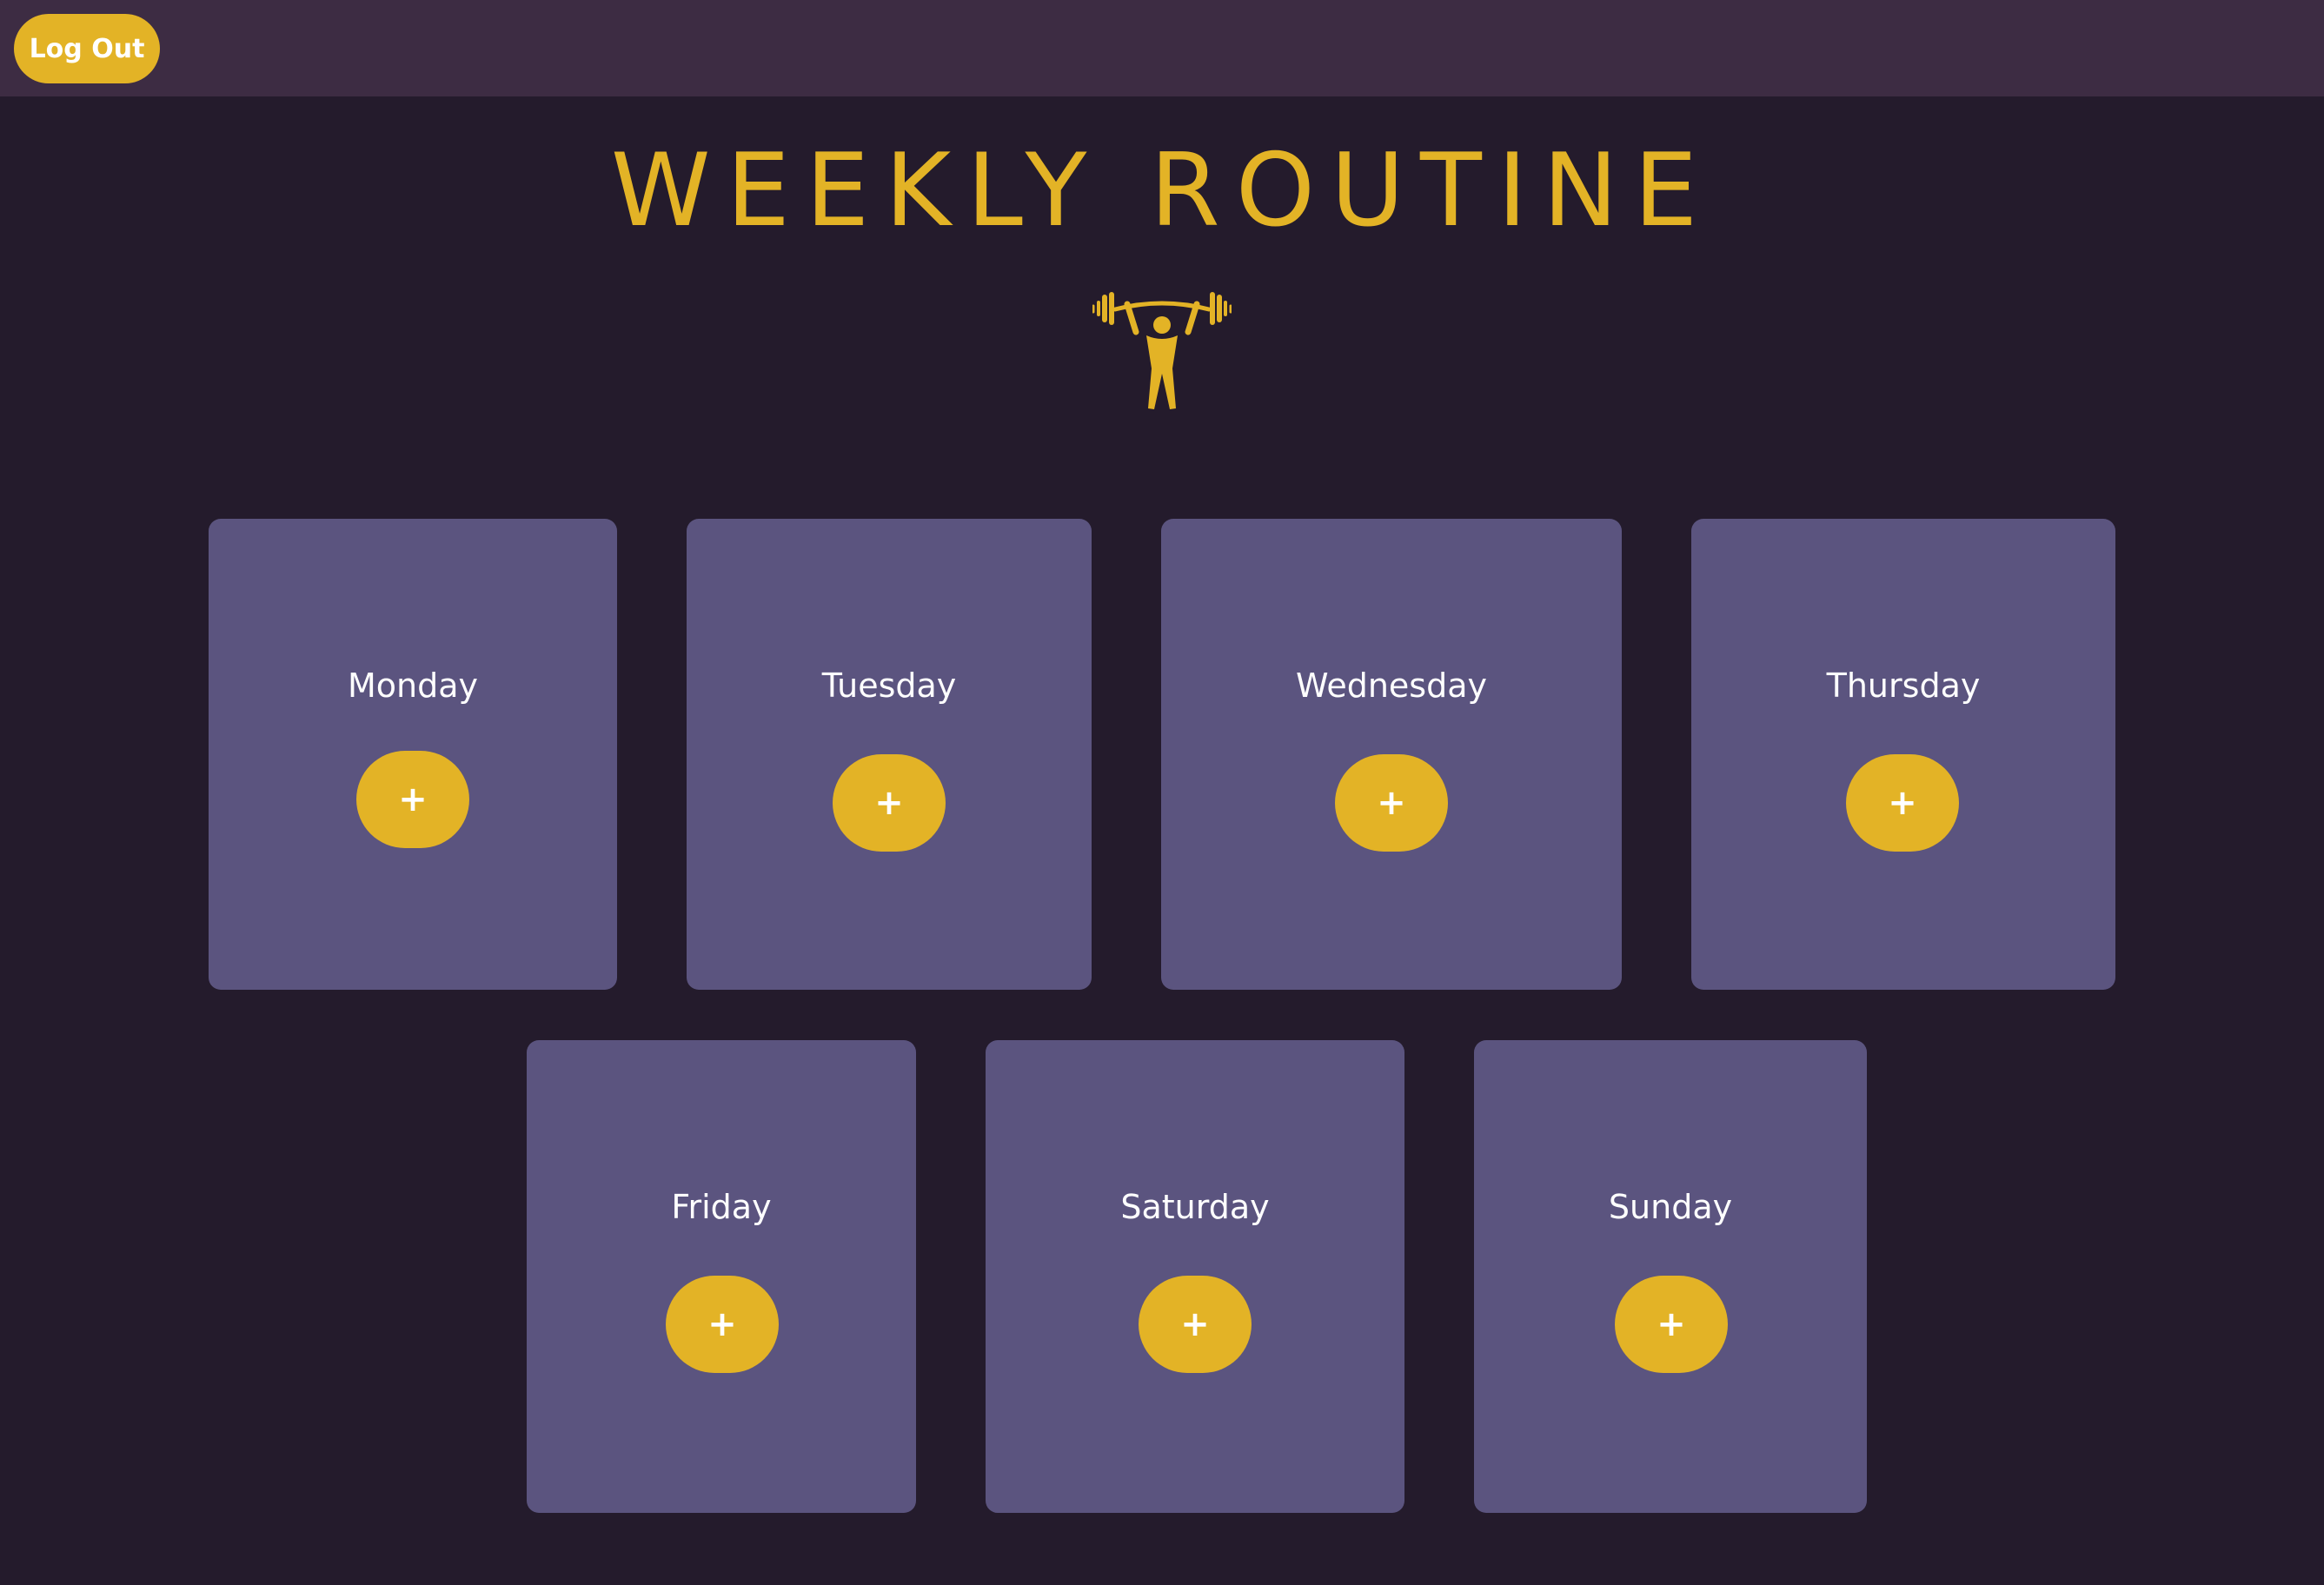 The width and height of the screenshot is (2324, 1585). What do you see at coordinates (889, 685) in the screenshot?
I see `day-name-tuesday: Tuesday` at bounding box center [889, 685].